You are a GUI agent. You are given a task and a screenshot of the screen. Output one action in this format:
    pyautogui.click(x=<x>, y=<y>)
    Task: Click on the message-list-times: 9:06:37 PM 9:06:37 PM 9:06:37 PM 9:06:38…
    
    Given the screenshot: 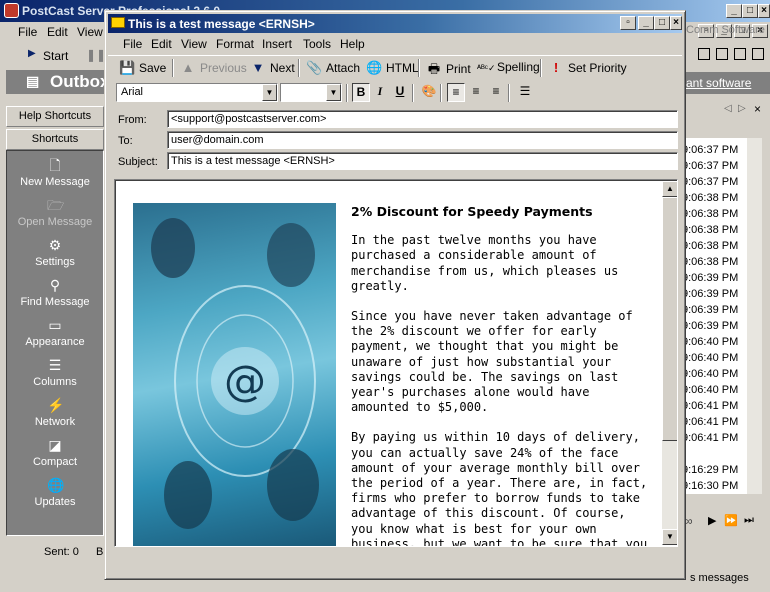 What is the action you would take?
    pyautogui.click(x=713, y=316)
    